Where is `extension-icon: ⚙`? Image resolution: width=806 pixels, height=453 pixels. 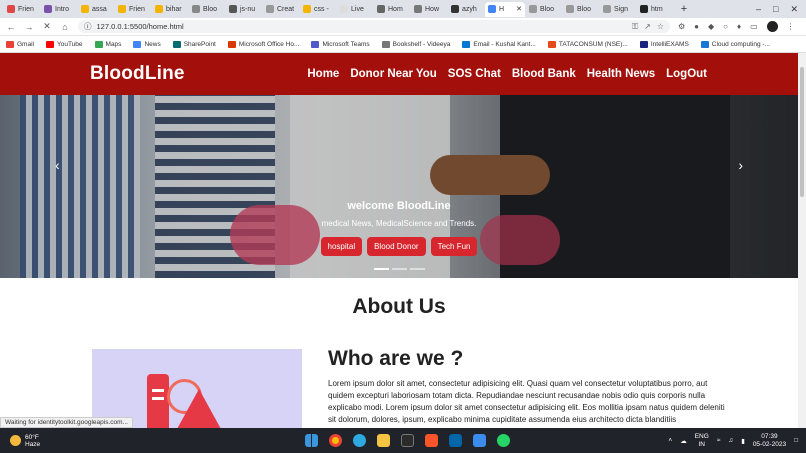
extension-icon: ⚙ is located at coordinates (681, 26).